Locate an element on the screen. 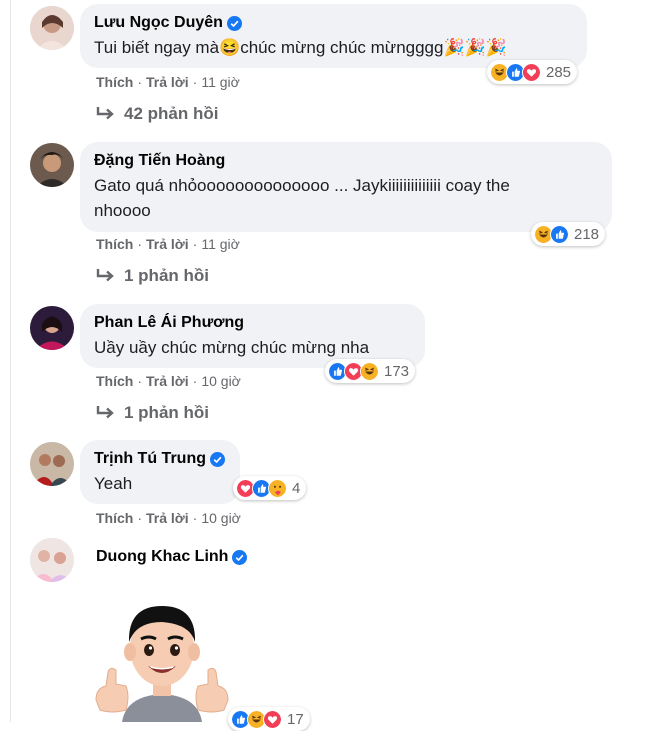  reaction-count: 285 is located at coordinates (559, 72).